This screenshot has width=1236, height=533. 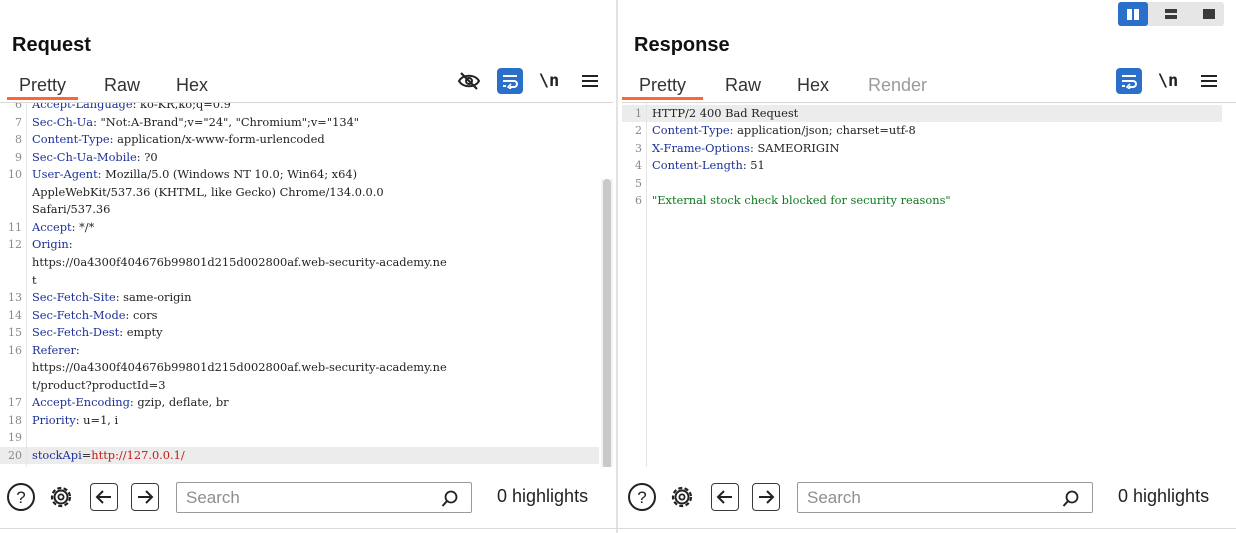 I want to click on line-number: 14, so click(x=15, y=315).